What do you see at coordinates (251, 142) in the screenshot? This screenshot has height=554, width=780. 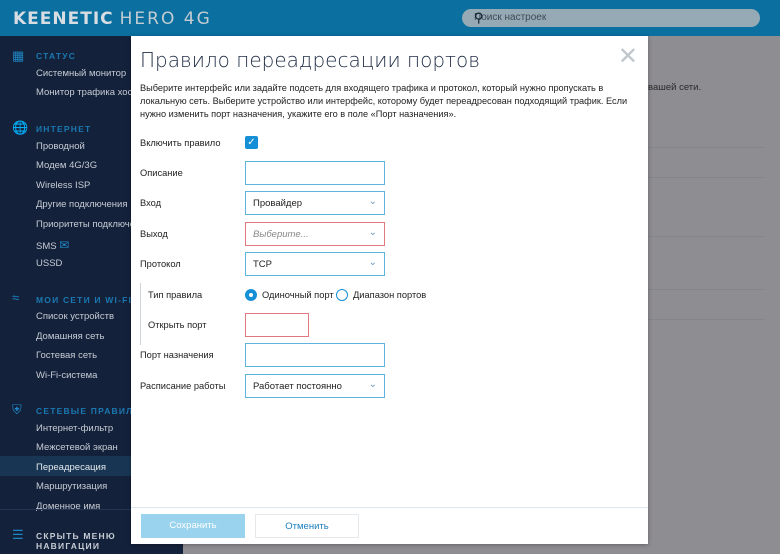 I see `enable-checkbox: ✓` at bounding box center [251, 142].